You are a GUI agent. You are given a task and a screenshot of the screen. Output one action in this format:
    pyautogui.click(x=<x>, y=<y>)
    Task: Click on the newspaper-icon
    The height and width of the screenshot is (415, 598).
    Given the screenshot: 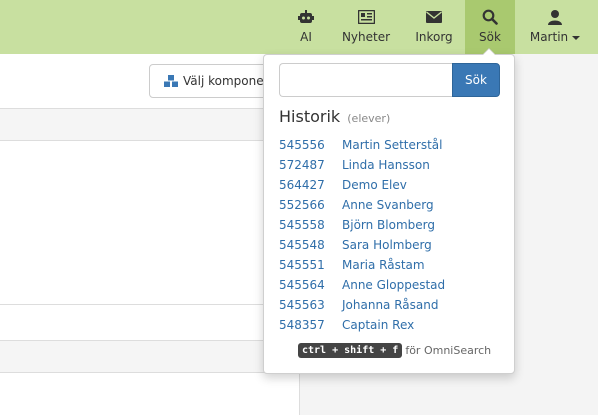 What is the action you would take?
    pyautogui.click(x=366, y=17)
    